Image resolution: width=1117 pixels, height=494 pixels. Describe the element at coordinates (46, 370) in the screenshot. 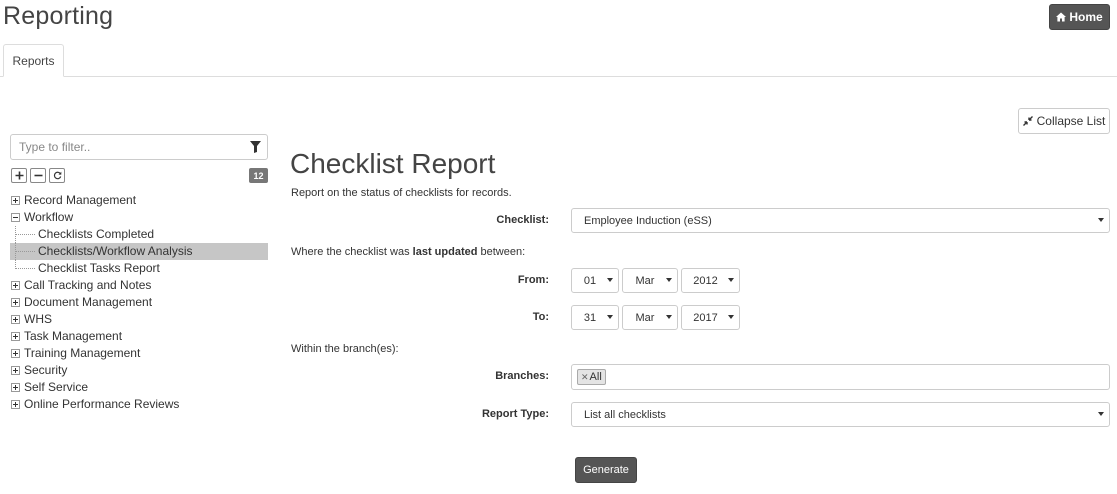

I see `tree-node-label: Security` at that location.